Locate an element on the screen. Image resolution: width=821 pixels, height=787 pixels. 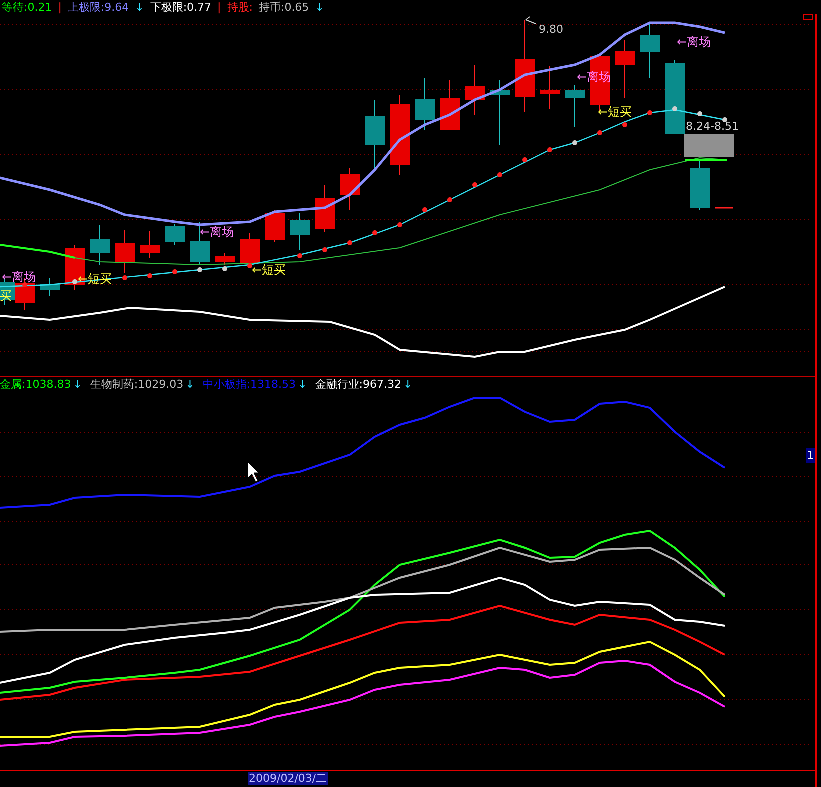
legend-item: 金融行业:967.32 is located at coordinates (358, 384).